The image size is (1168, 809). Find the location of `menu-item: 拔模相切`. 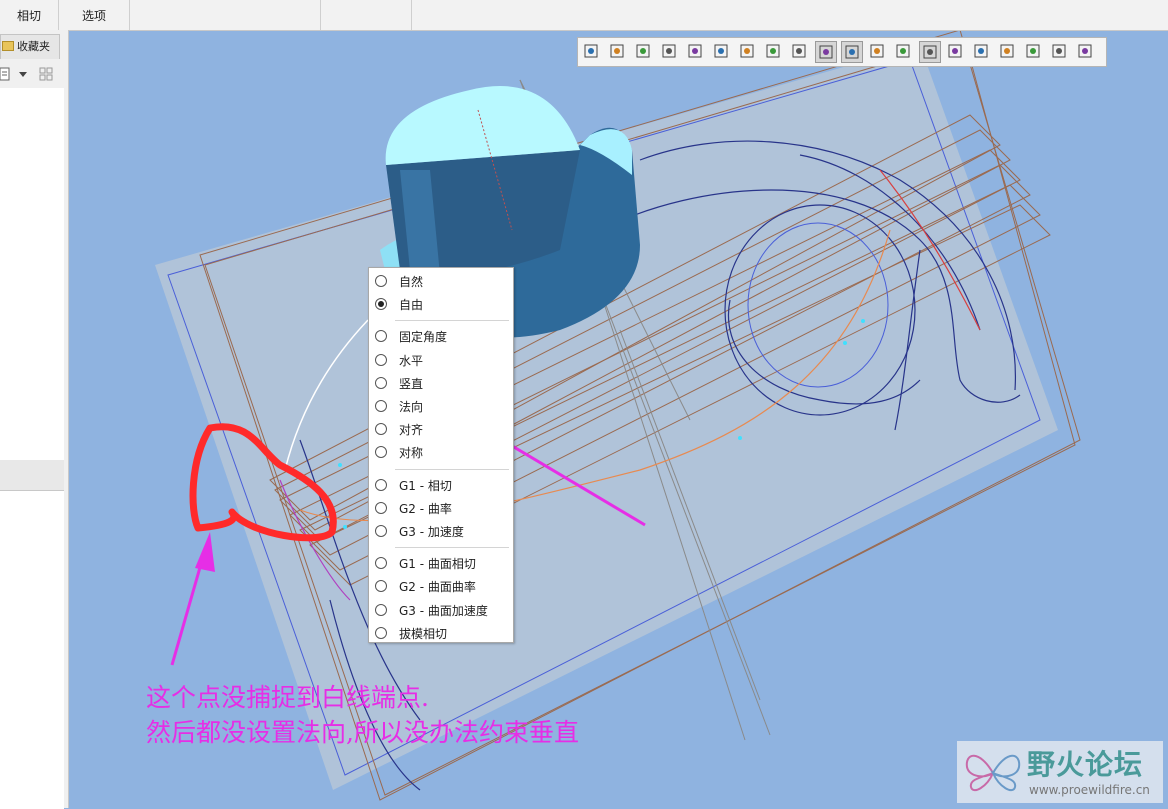

menu-item: 拔模相切 is located at coordinates (441, 633).